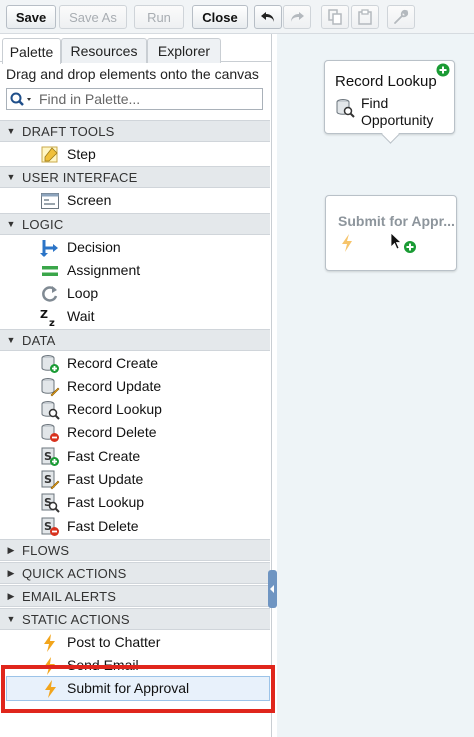 This screenshot has width=474, height=737. Describe the element at coordinates (105, 479) in the screenshot. I see `palette-item-label: Fast Update` at that location.